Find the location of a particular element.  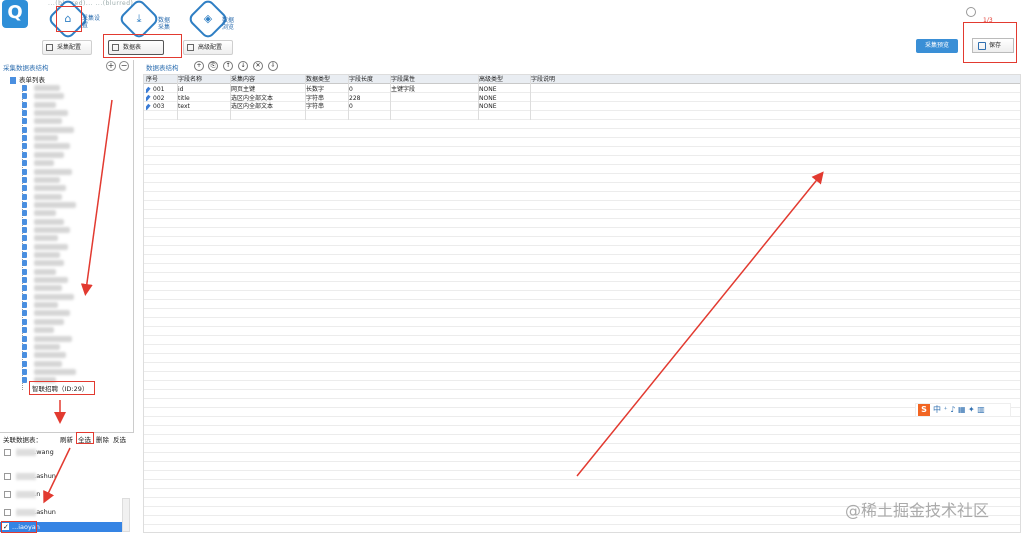

arrow-to-checkbox is located at coordinates (57, 475).